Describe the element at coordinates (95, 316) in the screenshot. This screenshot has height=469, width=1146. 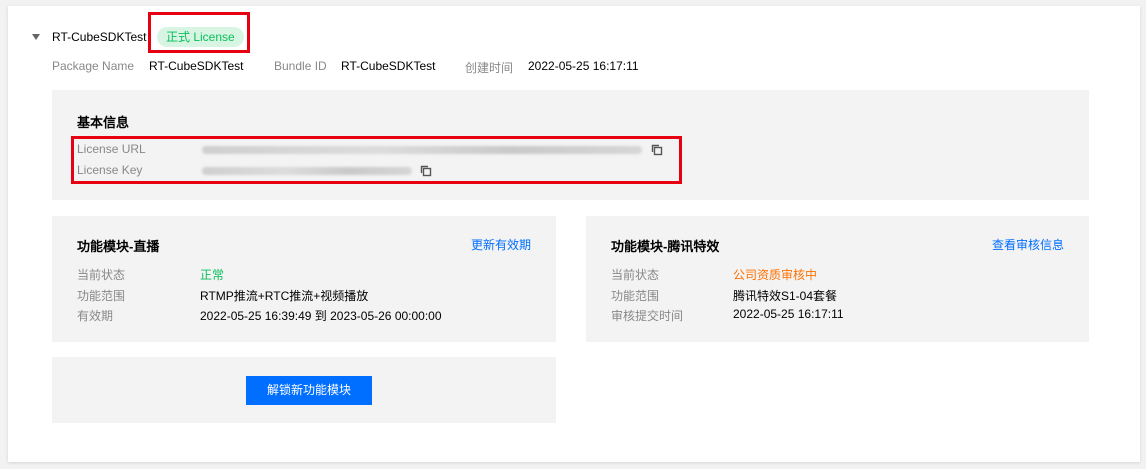
I see `live-validity-label: 有效期` at that location.